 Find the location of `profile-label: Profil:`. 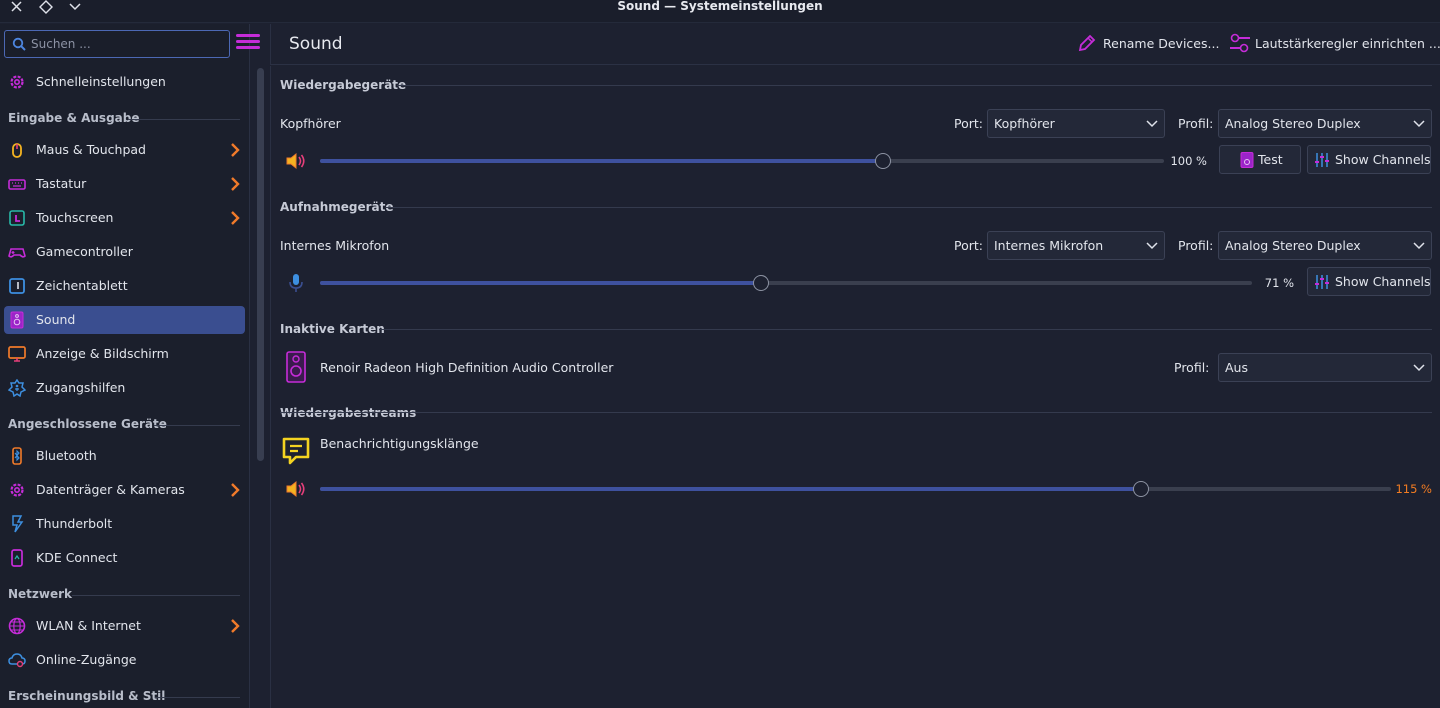

profile-label: Profil: is located at coordinates (1196, 245).